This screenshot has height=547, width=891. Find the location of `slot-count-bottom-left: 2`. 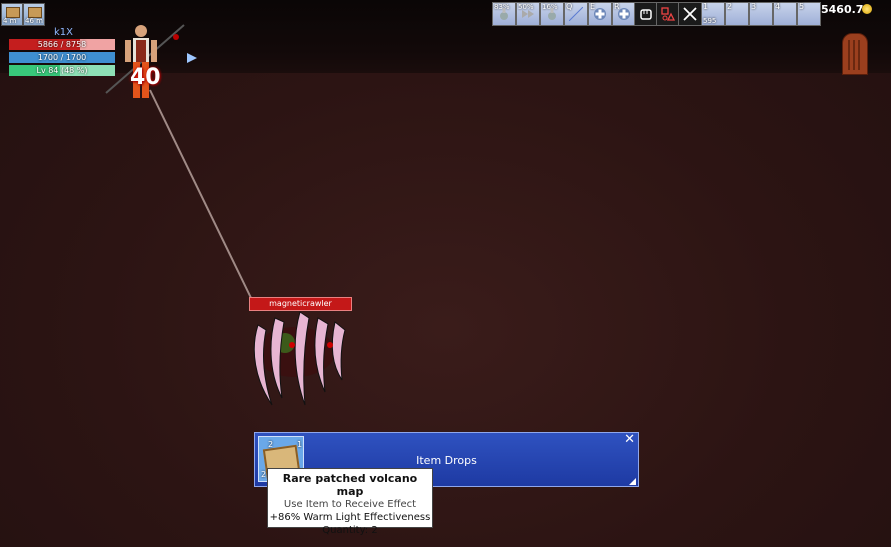

slot-count-bottom-left: 2 is located at coordinates (264, 474).